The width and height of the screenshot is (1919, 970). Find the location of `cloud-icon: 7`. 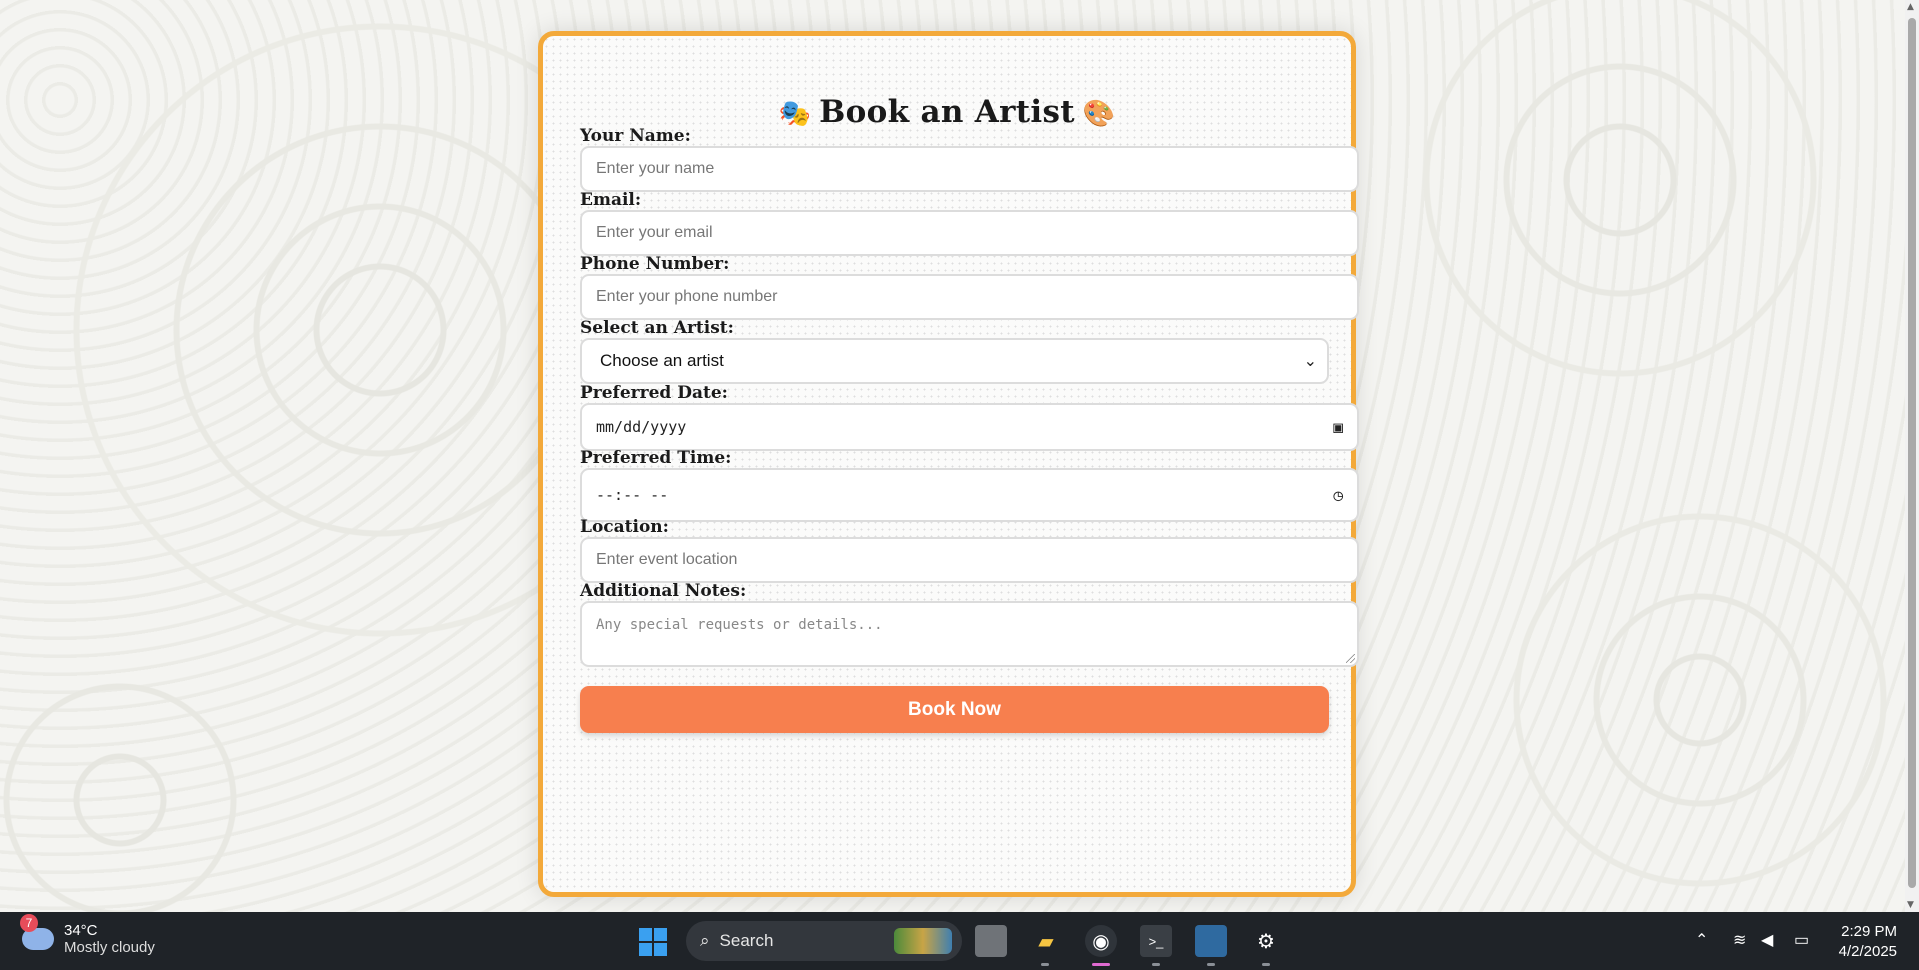

cloud-icon: 7 is located at coordinates (37, 932).